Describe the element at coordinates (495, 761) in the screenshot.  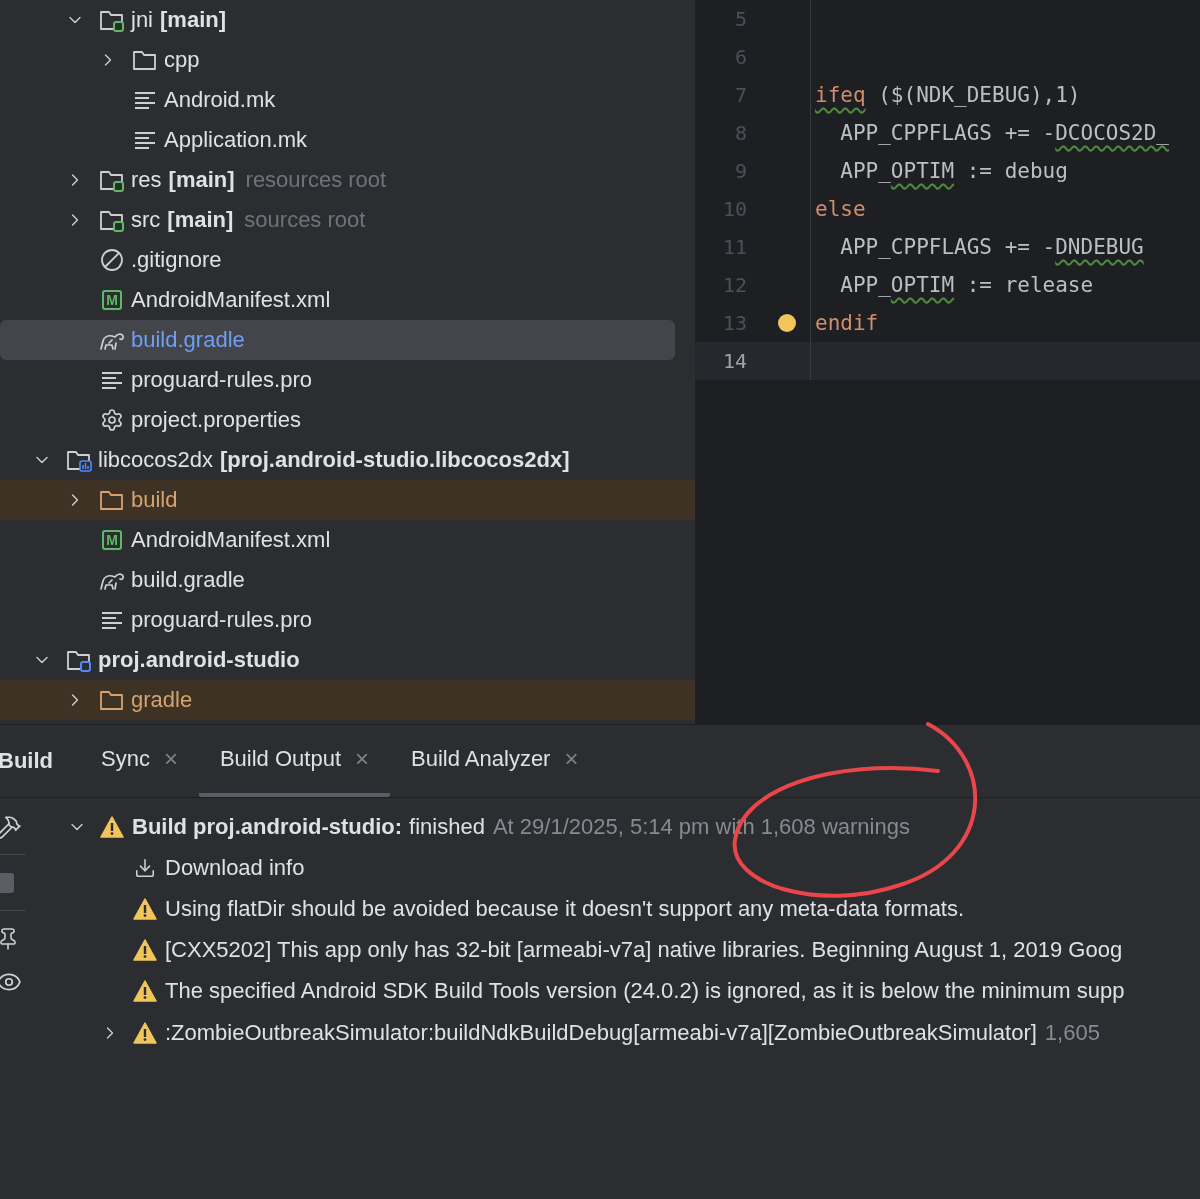
I see `tab: Build Analyzer ×` at that location.